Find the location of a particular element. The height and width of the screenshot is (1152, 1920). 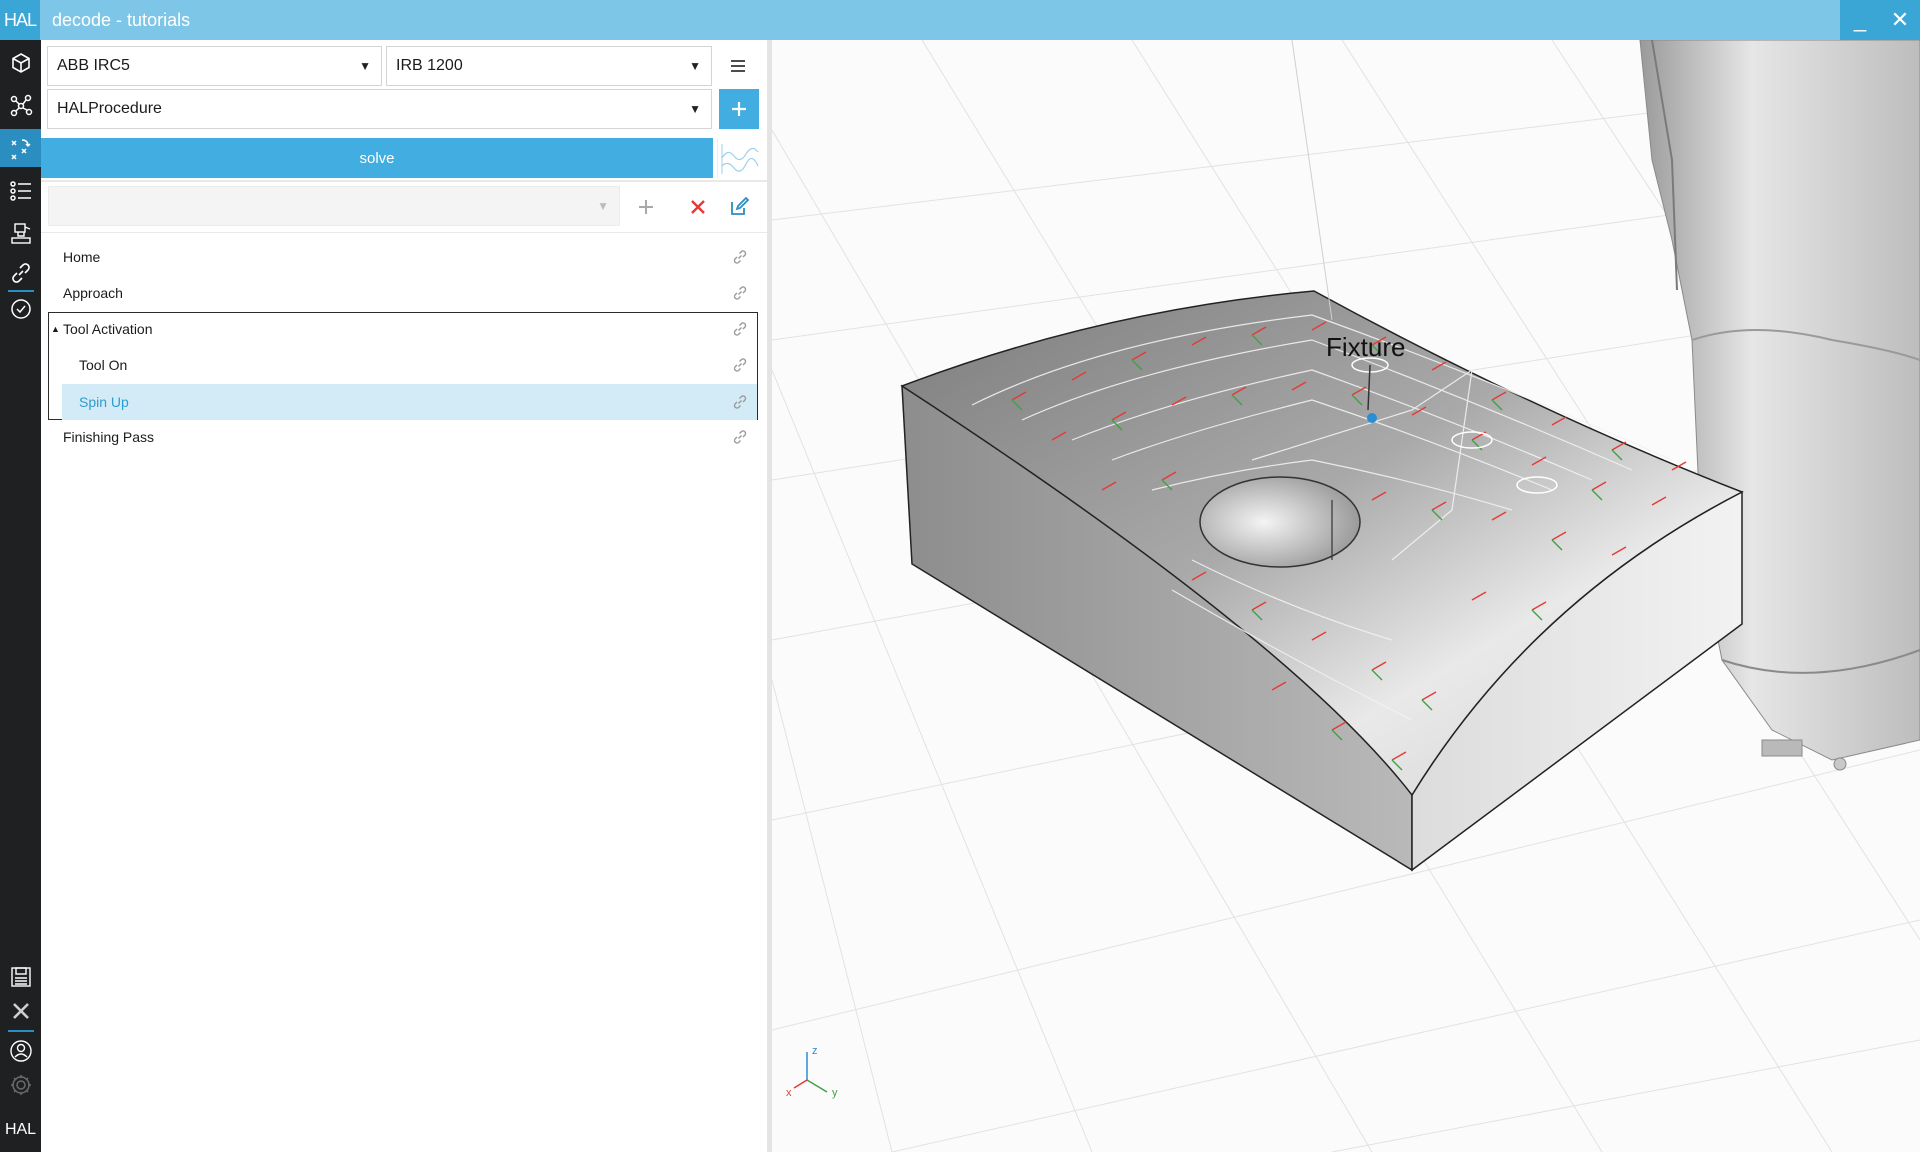

add-procedure-button is located at coordinates (739, 109).